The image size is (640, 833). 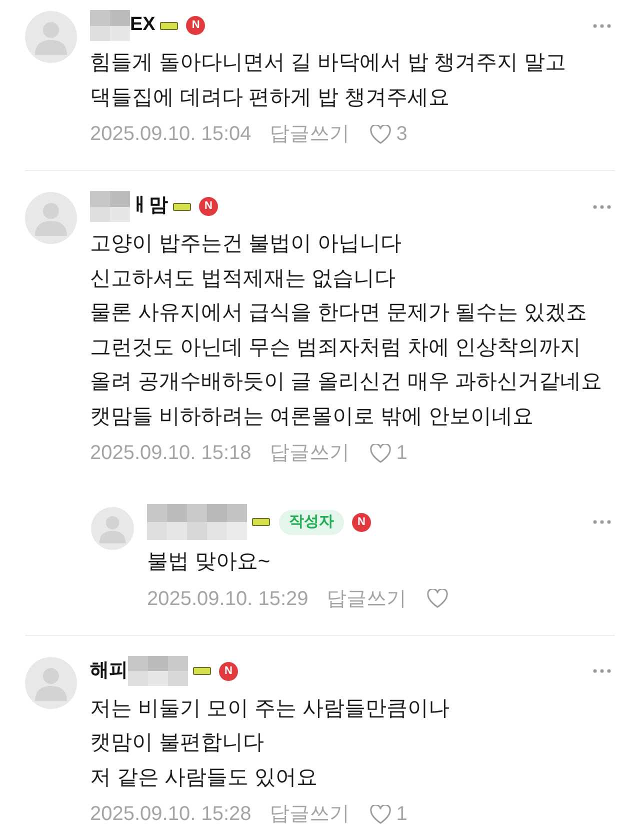 I want to click on like-button, so click(x=437, y=598).